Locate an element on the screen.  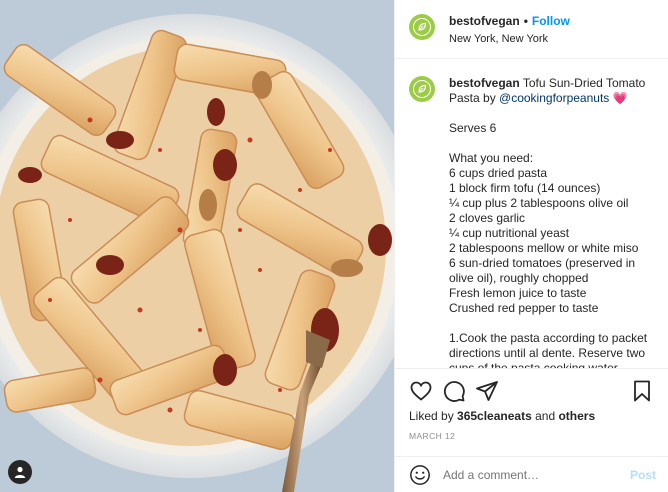
serves-text: Serves 6 is located at coordinates (473, 128).